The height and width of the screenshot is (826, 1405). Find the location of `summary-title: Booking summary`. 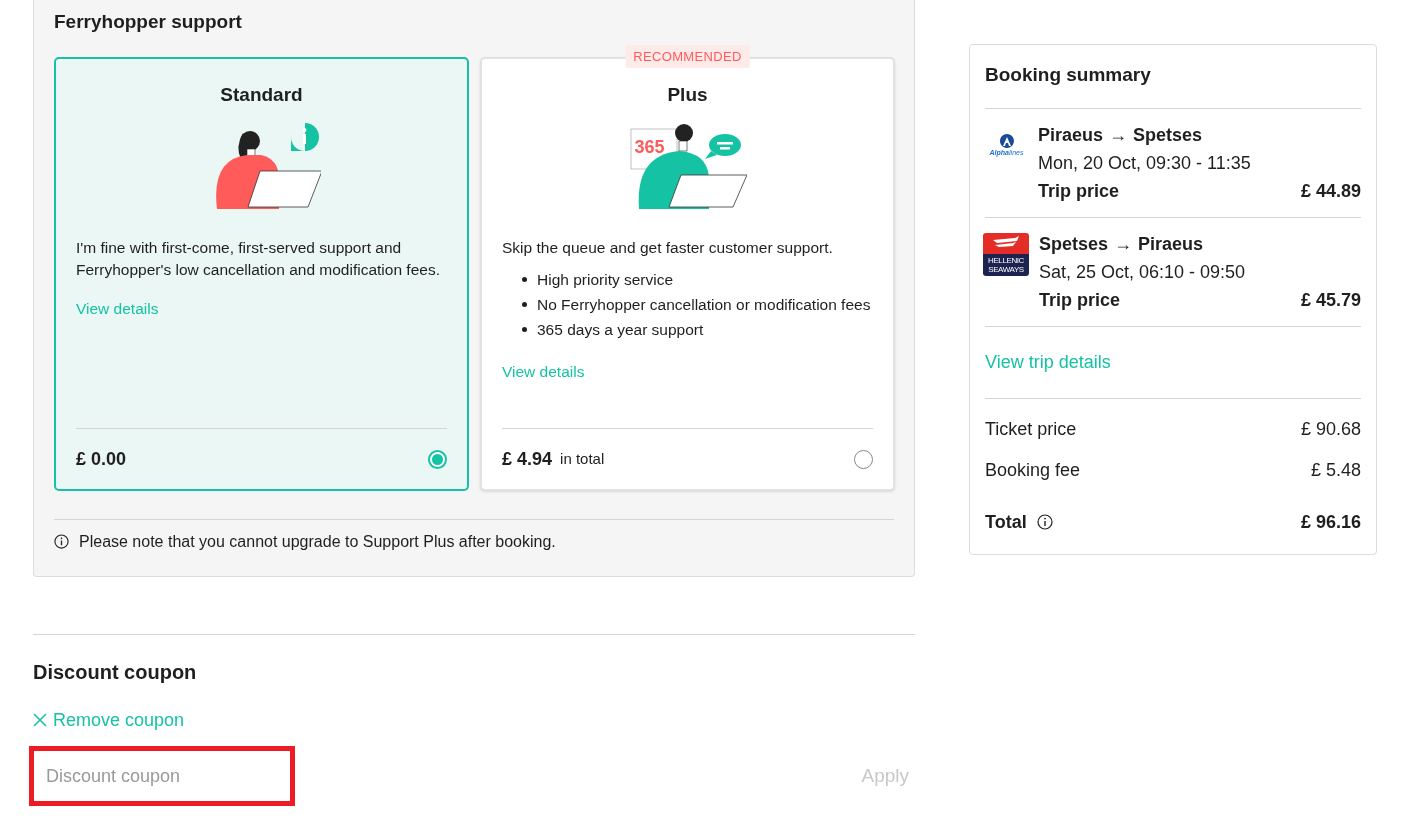

summary-title: Booking summary is located at coordinates (1173, 85).